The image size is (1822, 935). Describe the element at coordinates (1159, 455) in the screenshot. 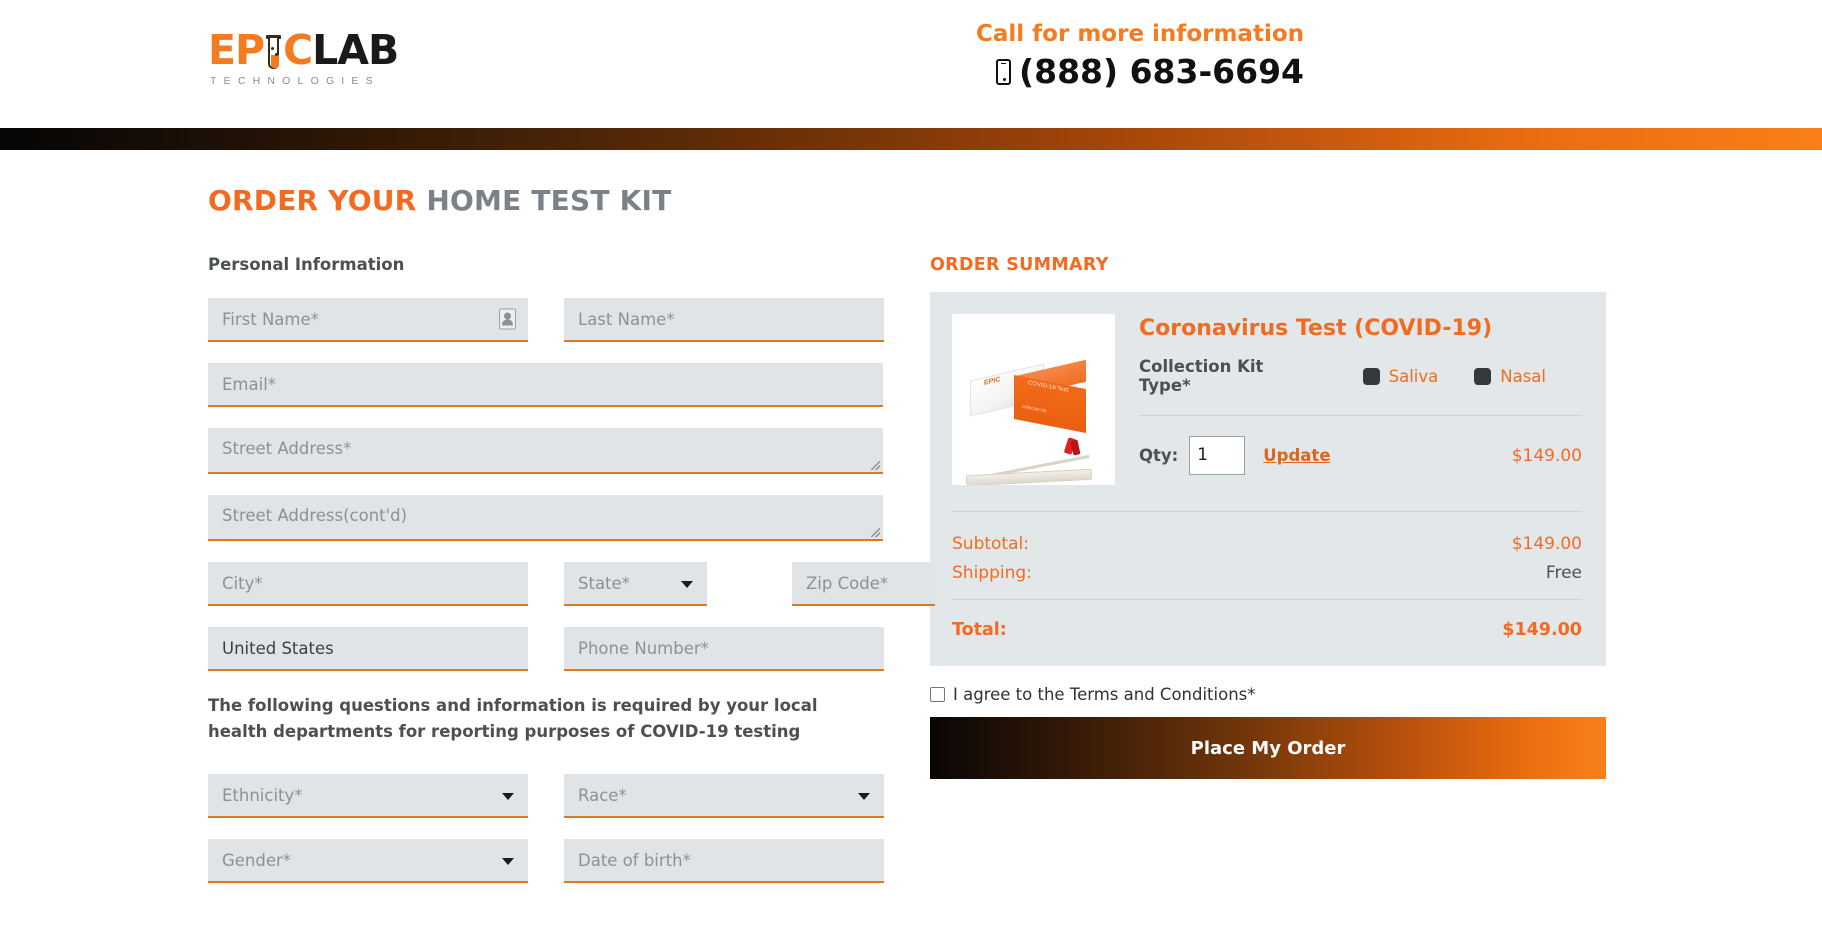

I see `quantity-label: Qty:` at that location.